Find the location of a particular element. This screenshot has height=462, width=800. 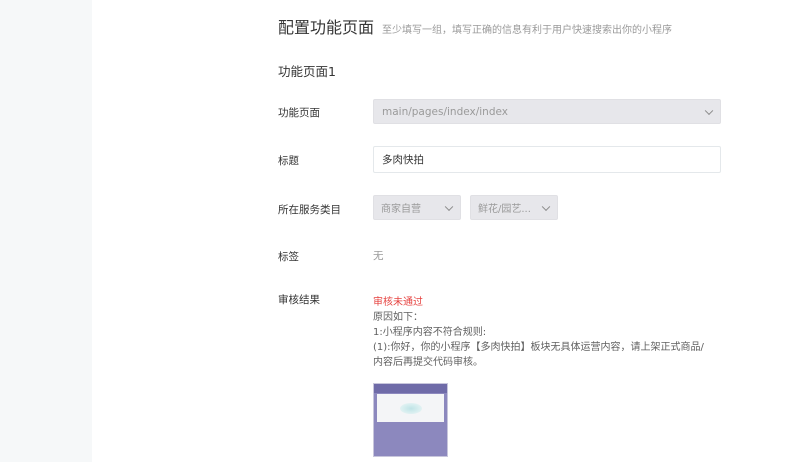

review-status: 审核未通过 is located at coordinates (398, 302).